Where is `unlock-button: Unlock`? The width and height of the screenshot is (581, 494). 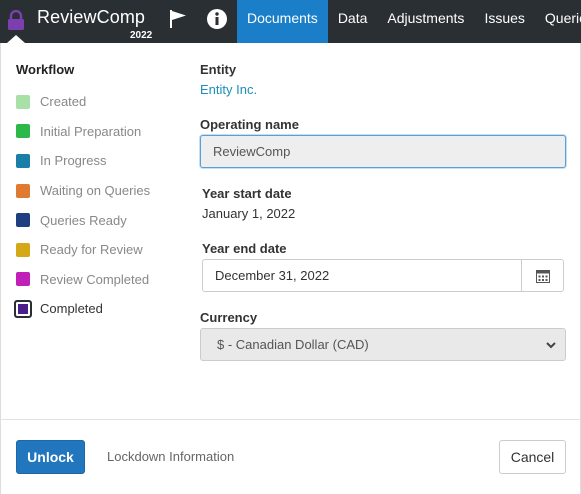
unlock-button: Unlock is located at coordinates (50, 457).